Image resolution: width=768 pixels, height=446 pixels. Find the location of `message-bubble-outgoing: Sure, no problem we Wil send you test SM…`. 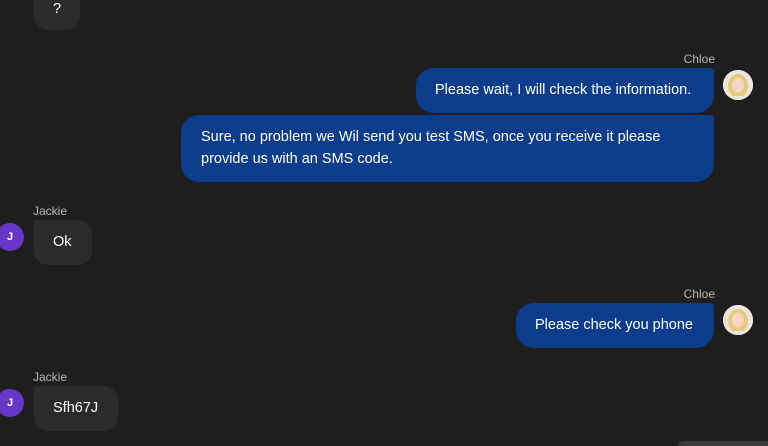

message-bubble-outgoing: Sure, no problem we Wil send you test SM… is located at coordinates (447, 148).